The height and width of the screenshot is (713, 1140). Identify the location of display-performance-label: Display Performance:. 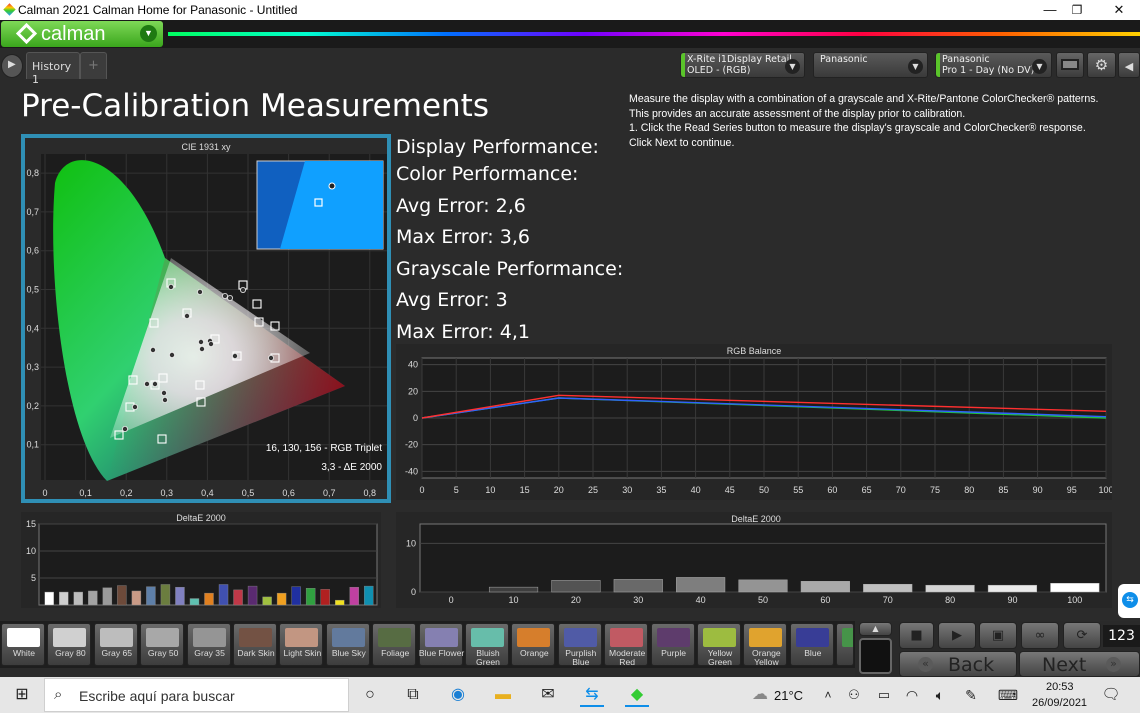
(497, 147).